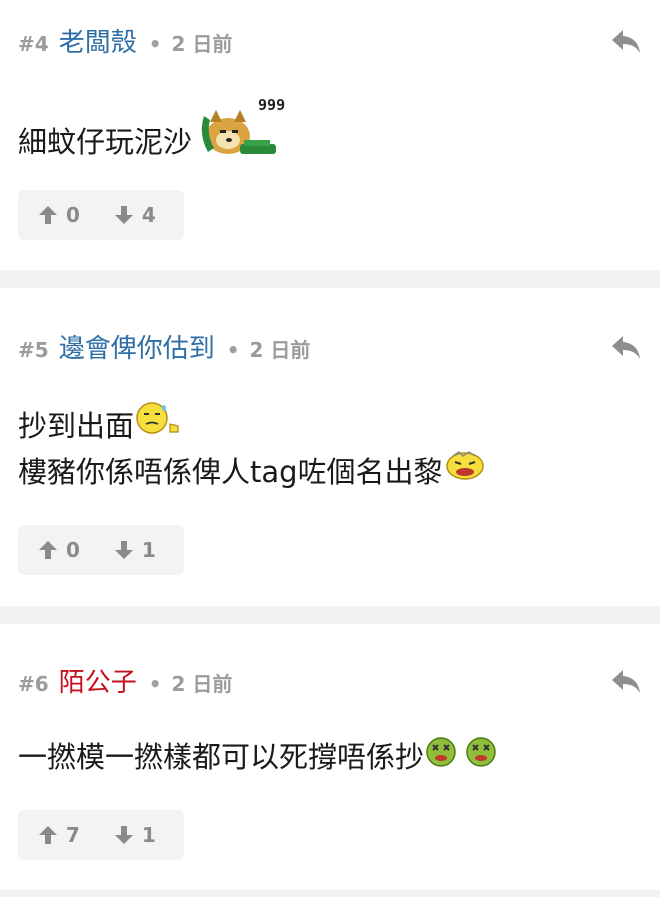  Describe the element at coordinates (73, 835) in the screenshot. I see `upvote-count: 7` at that location.